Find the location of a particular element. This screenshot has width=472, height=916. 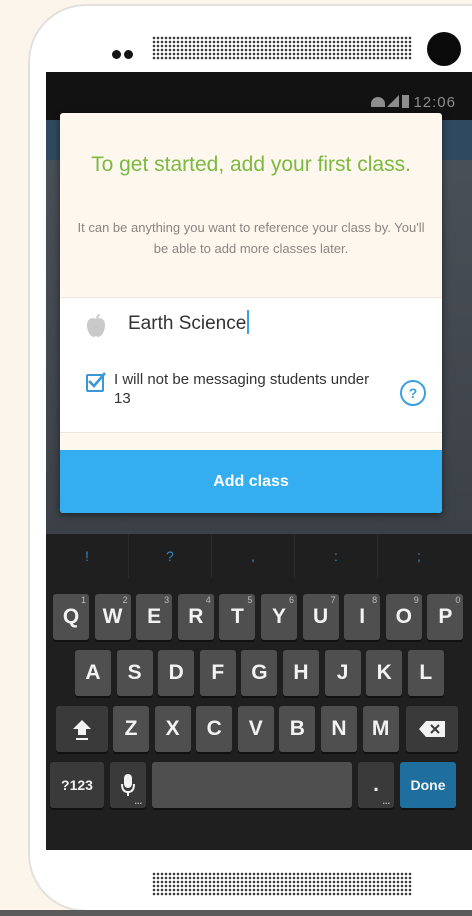

key-label: R is located at coordinates (196, 616).